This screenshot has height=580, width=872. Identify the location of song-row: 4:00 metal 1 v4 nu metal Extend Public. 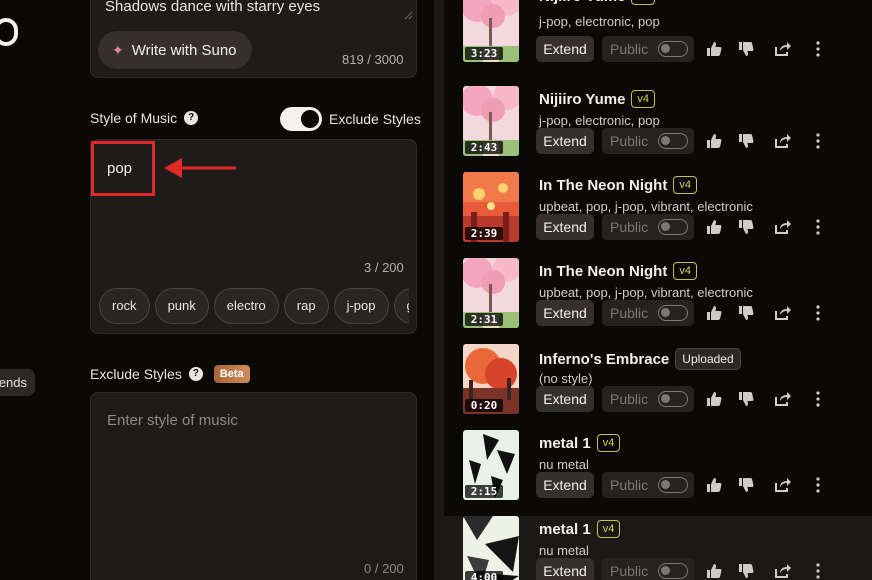
(658, 548).